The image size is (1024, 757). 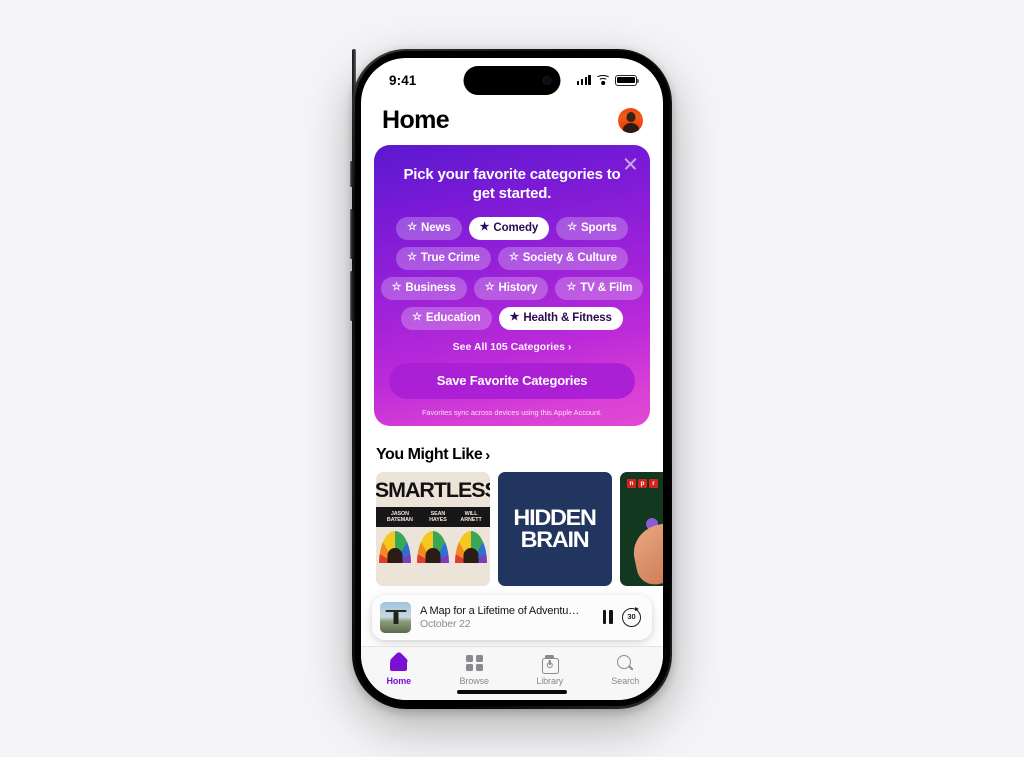 I want to click on home-indicator, so click(x=512, y=691).